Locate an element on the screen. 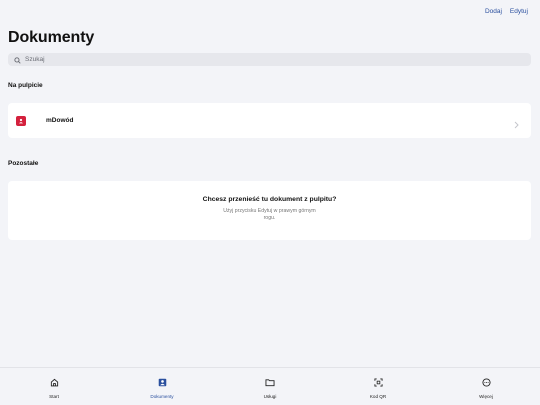  section-title-desktop: Na pulpicie is located at coordinates (25, 85).